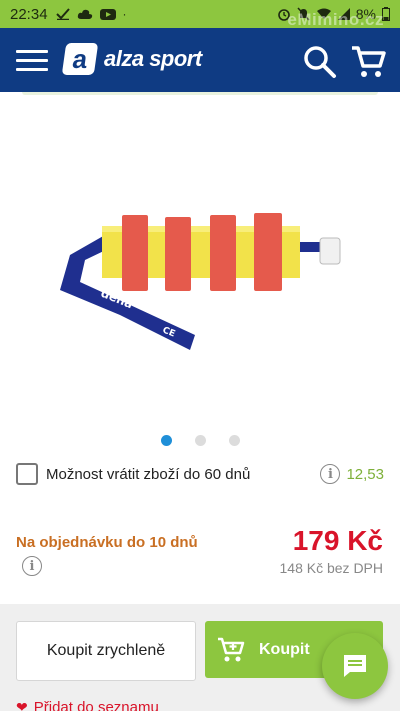  Describe the element at coordinates (320, 62) in the screenshot. I see `search-icon` at that location.